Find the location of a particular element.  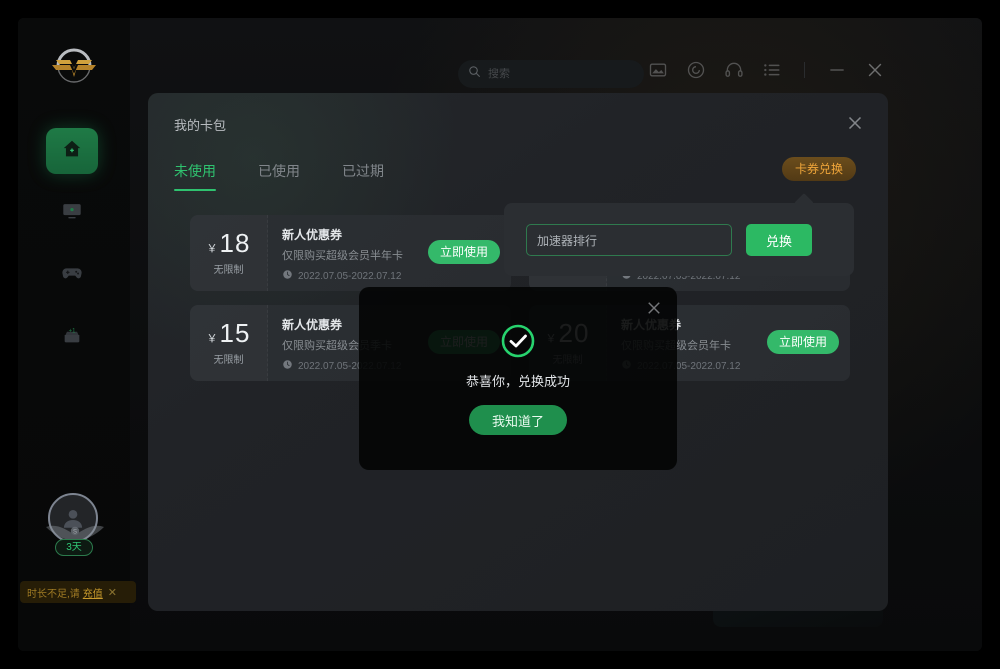

coupon-value-block: ￥ 15 无限制 is located at coordinates (229, 343).